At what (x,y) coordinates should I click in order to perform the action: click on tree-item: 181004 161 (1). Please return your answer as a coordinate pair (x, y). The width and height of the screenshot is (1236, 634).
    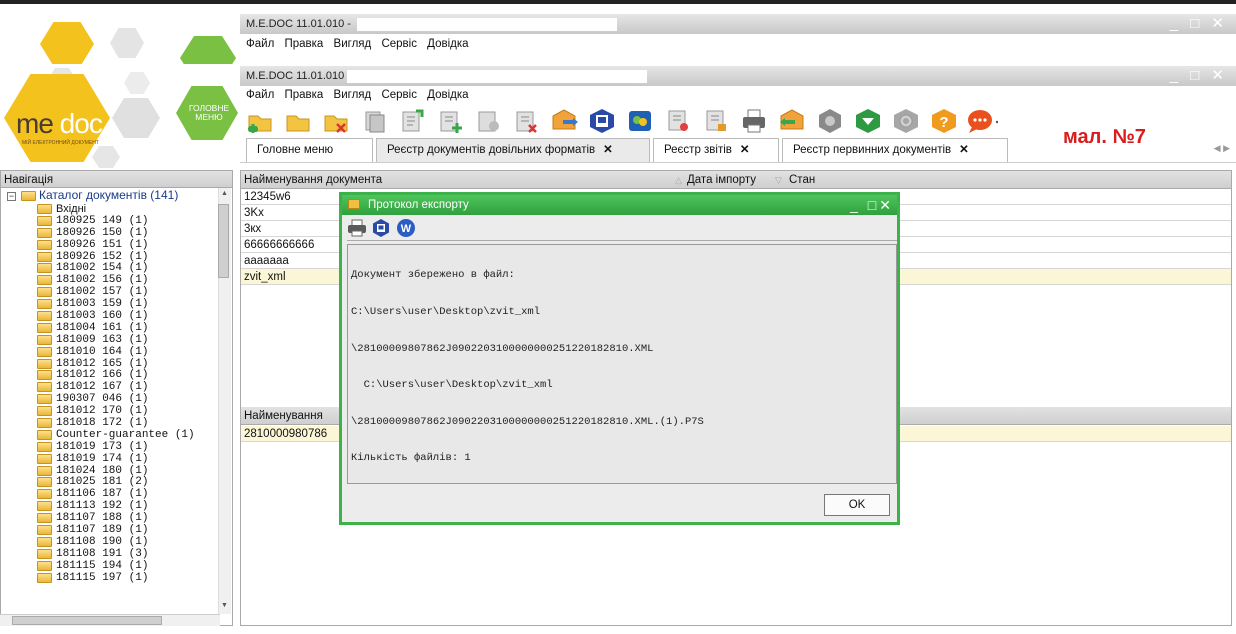
    Looking at the image, I should click on (116, 328).